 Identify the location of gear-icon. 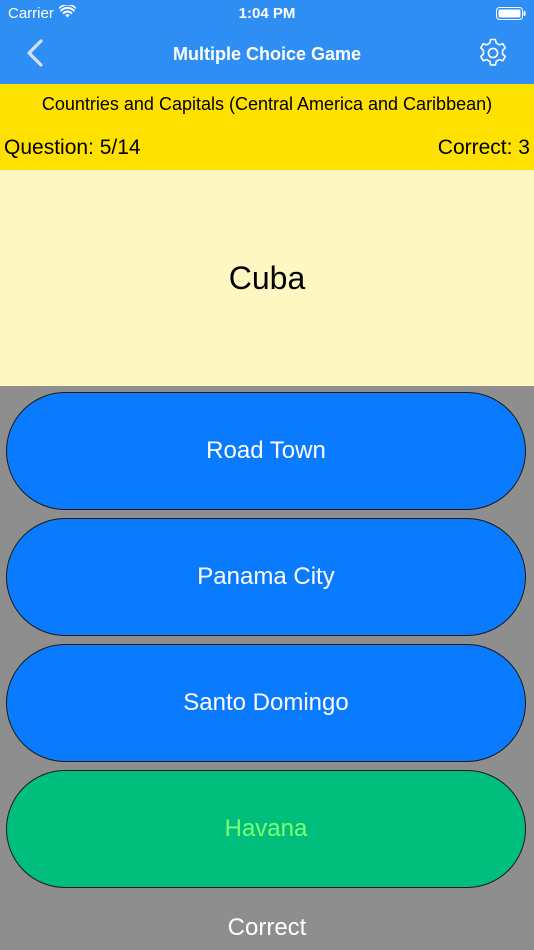
(493, 55).